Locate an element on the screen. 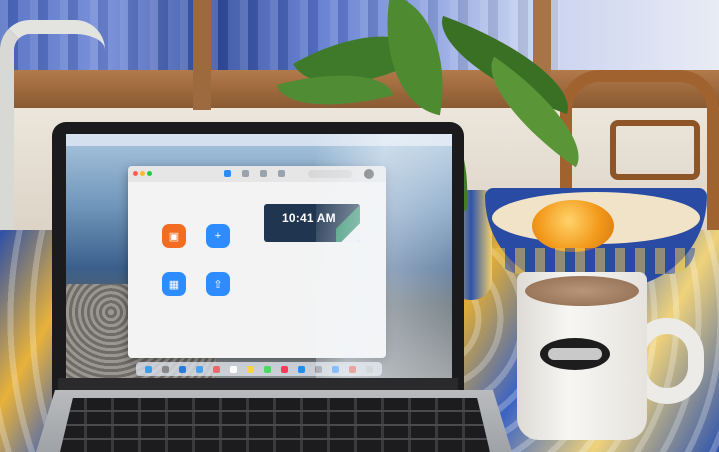 The image size is (719, 452). minimize-window-icon is located at coordinates (142, 173).